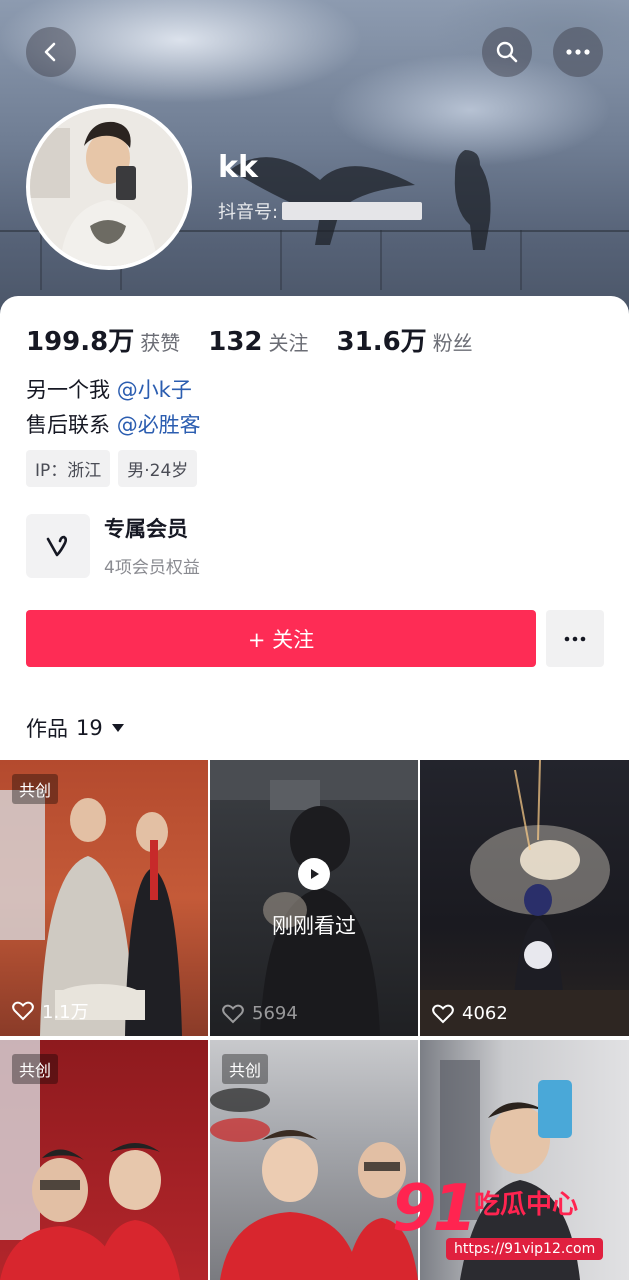  What do you see at coordinates (160, 343) in the screenshot?
I see `likes-label: 获赞` at bounding box center [160, 343].